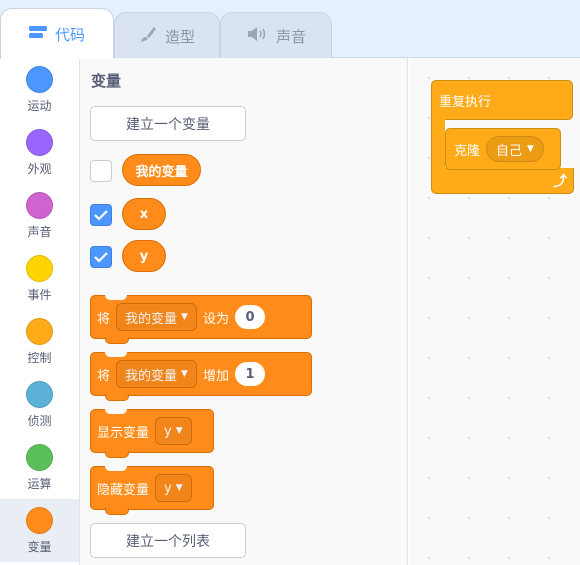  I want to click on category-label: 运算, so click(39, 484).